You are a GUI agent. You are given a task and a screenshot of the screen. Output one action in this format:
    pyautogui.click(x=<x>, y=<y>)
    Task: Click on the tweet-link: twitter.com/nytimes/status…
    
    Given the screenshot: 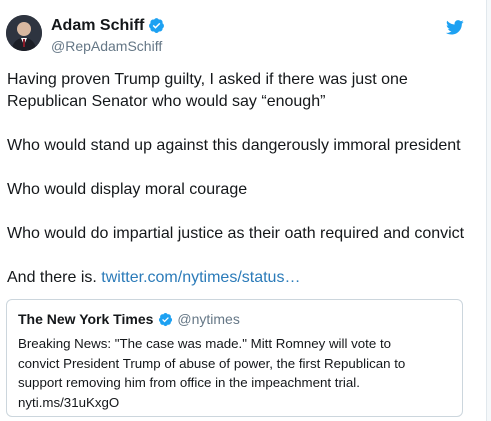 What is the action you would take?
    pyautogui.click(x=200, y=277)
    